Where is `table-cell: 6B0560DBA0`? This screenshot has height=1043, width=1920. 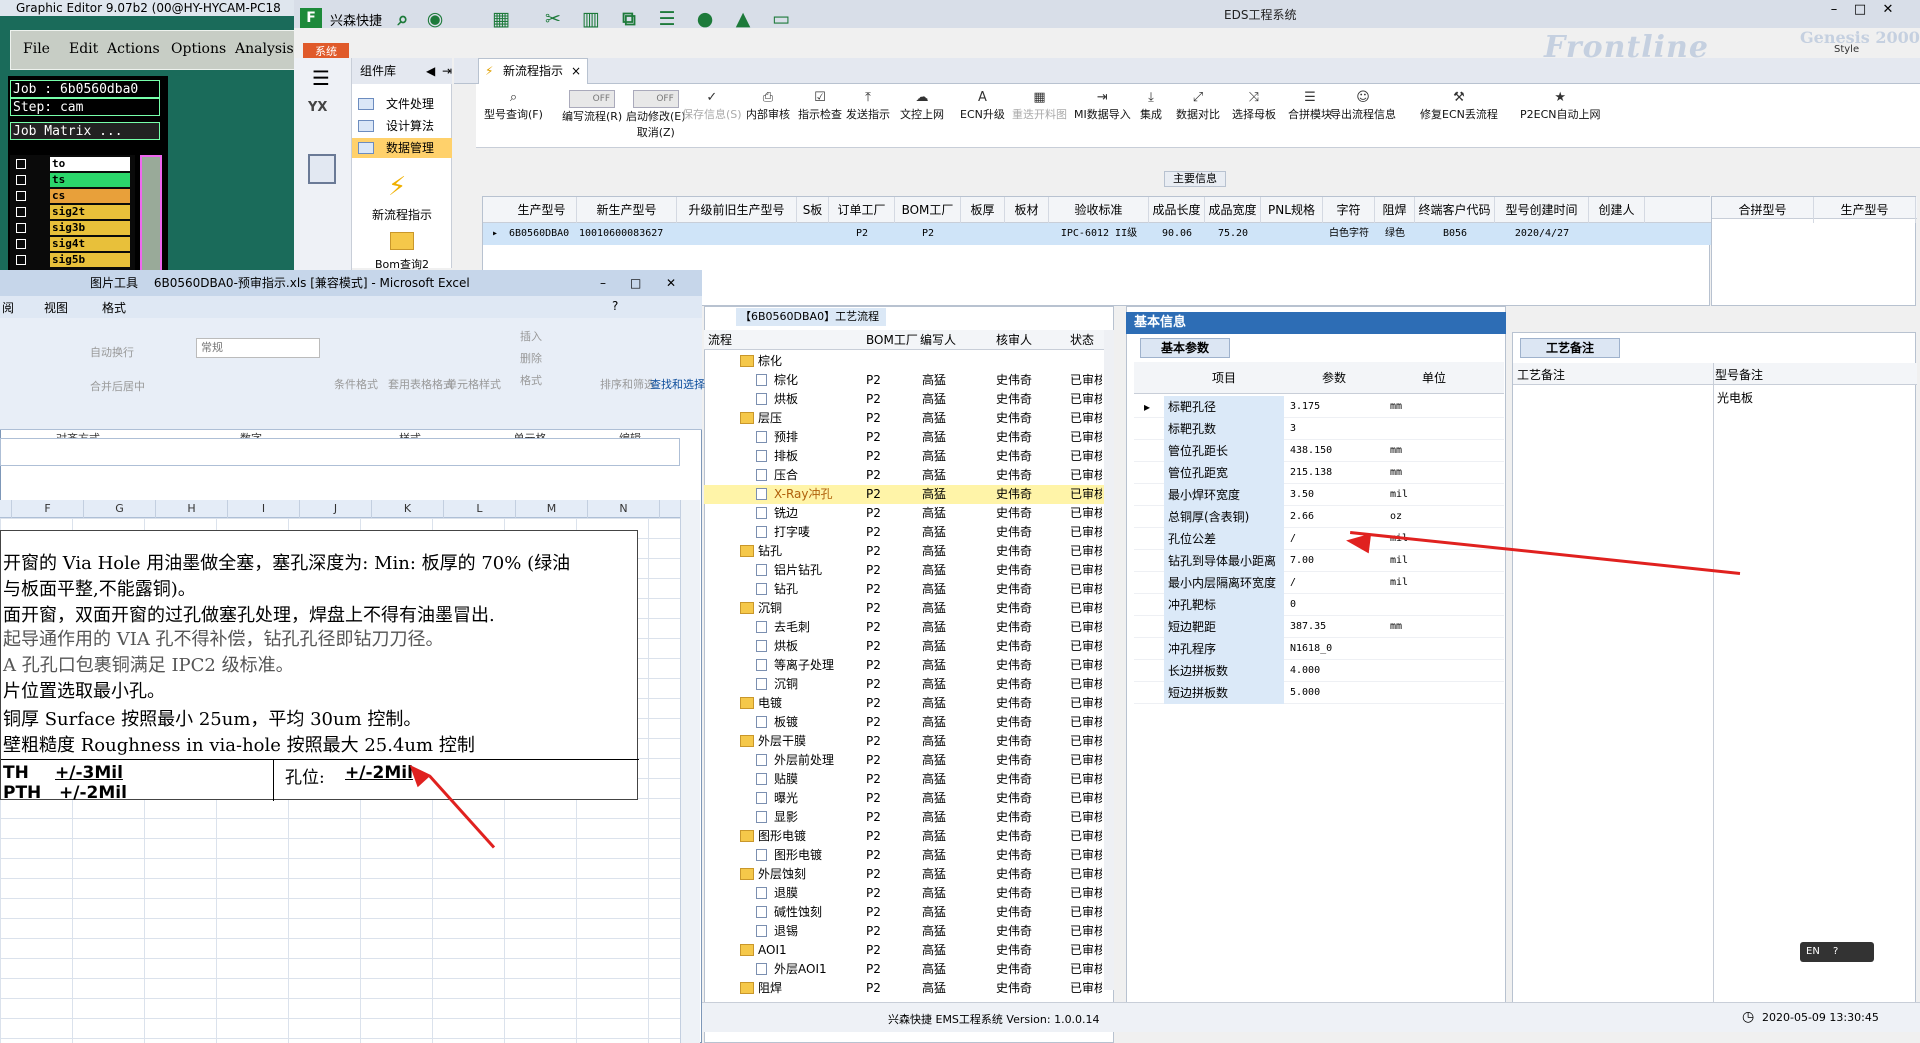
table-cell: 6B0560DBA0 is located at coordinates (542, 234).